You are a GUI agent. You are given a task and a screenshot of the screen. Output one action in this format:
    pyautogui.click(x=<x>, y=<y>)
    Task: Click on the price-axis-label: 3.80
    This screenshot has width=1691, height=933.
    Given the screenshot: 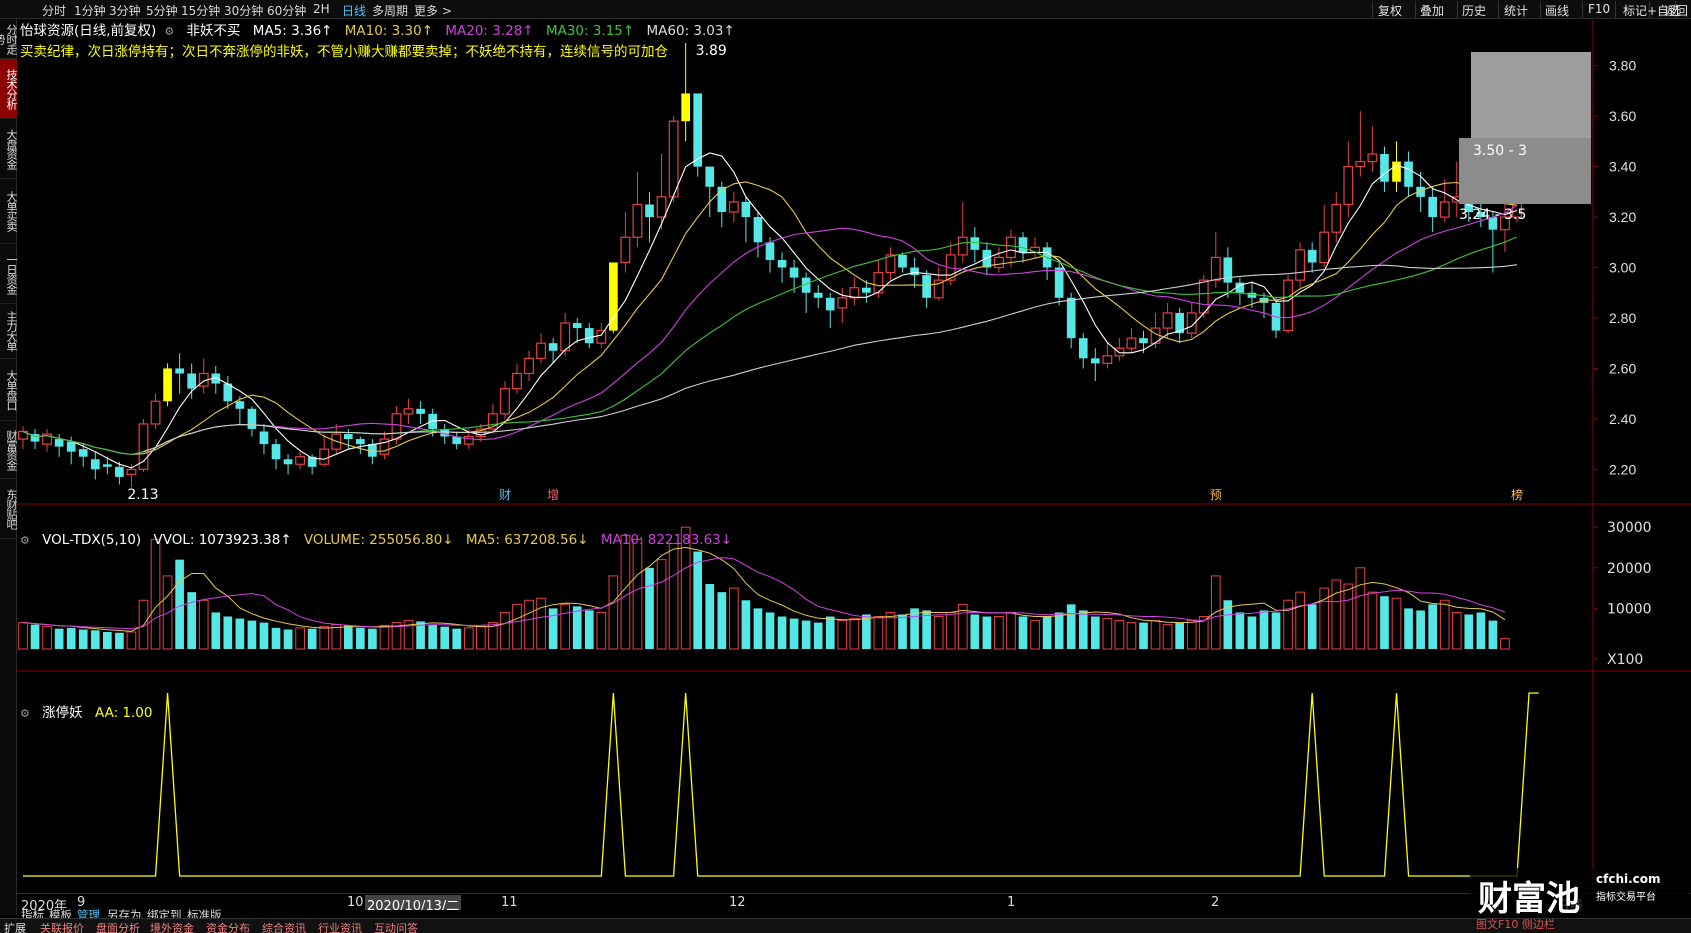 What is the action you would take?
    pyautogui.click(x=1622, y=66)
    